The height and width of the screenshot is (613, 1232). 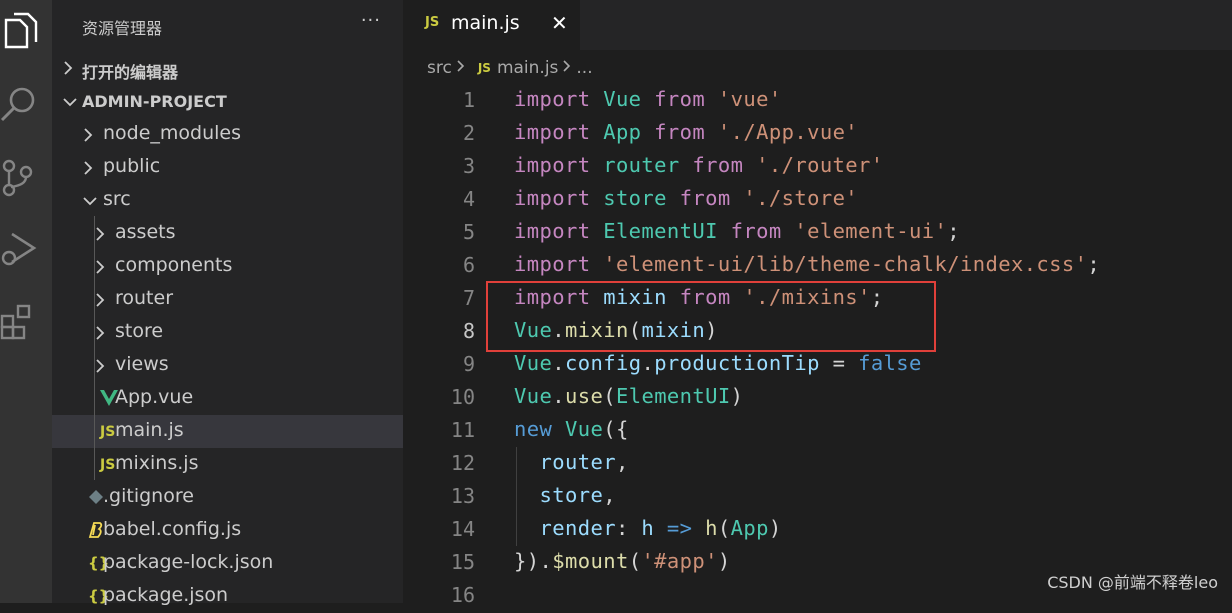 What do you see at coordinates (149, 430) in the screenshot?
I see `tree-item-label: main.js` at bounding box center [149, 430].